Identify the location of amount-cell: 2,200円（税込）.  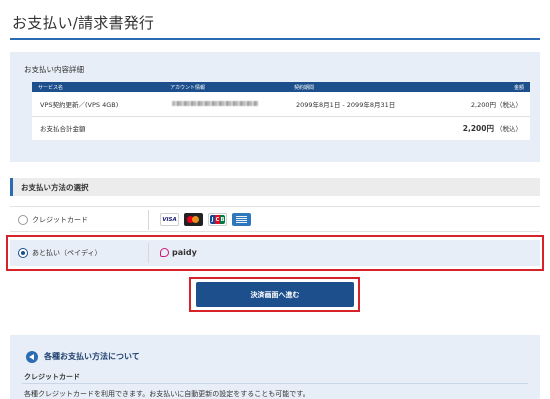
(485, 104).